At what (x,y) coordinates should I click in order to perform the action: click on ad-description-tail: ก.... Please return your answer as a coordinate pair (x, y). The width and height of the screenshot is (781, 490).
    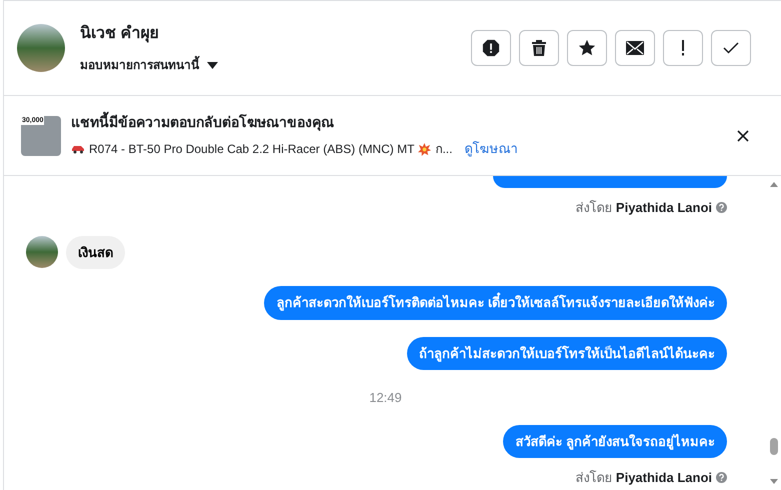
    Looking at the image, I should click on (443, 149).